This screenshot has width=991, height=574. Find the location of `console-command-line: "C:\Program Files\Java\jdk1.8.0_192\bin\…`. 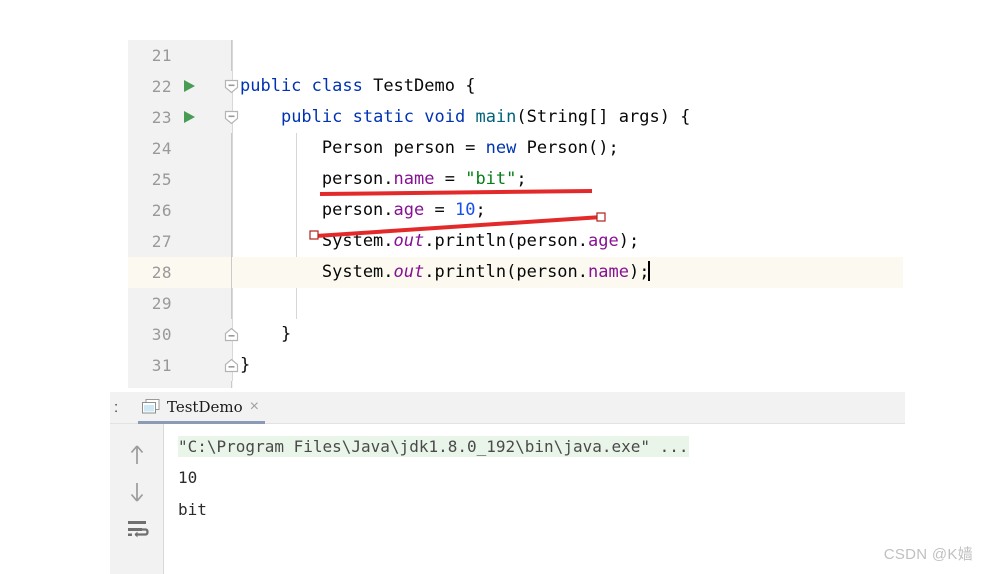

console-command-line: "C:\Program Files\Java\jdk1.8.0_192\bin\… is located at coordinates (433, 446).